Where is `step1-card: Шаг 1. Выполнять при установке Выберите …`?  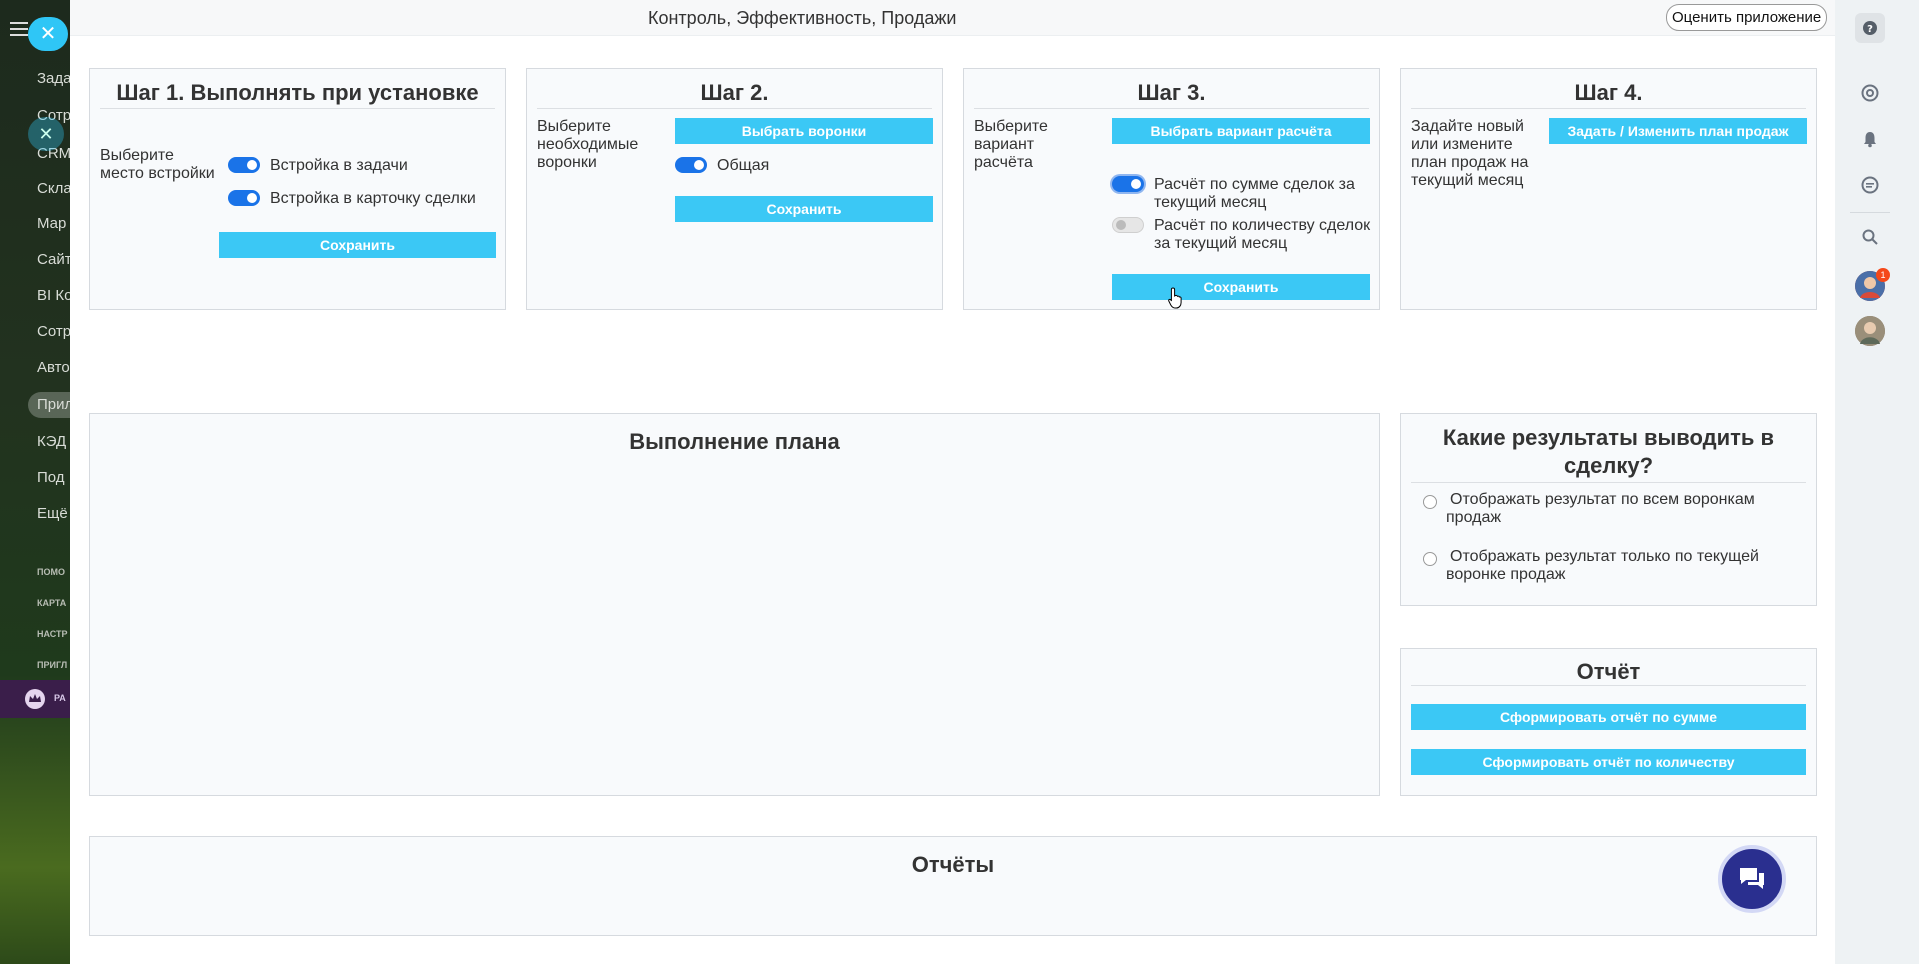
step1-card: Шаг 1. Выполнять при установке Выберите … is located at coordinates (297, 189).